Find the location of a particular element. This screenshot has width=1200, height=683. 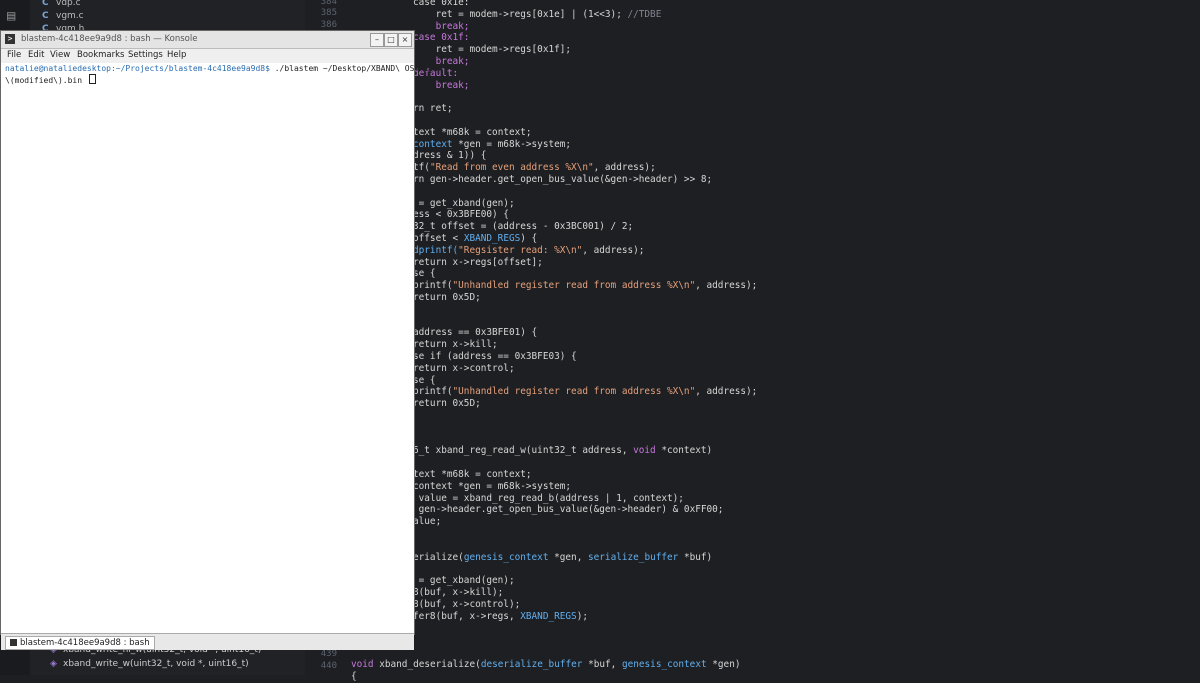

code-line: ret = modem->regs[0x1e] | (1<<3); //TDBE is located at coordinates (537, 14).